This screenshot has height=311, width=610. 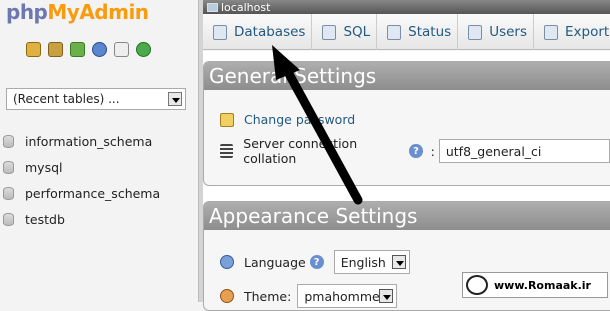 What do you see at coordinates (245, 7) in the screenshot?
I see `server-label: localhost` at bounding box center [245, 7].